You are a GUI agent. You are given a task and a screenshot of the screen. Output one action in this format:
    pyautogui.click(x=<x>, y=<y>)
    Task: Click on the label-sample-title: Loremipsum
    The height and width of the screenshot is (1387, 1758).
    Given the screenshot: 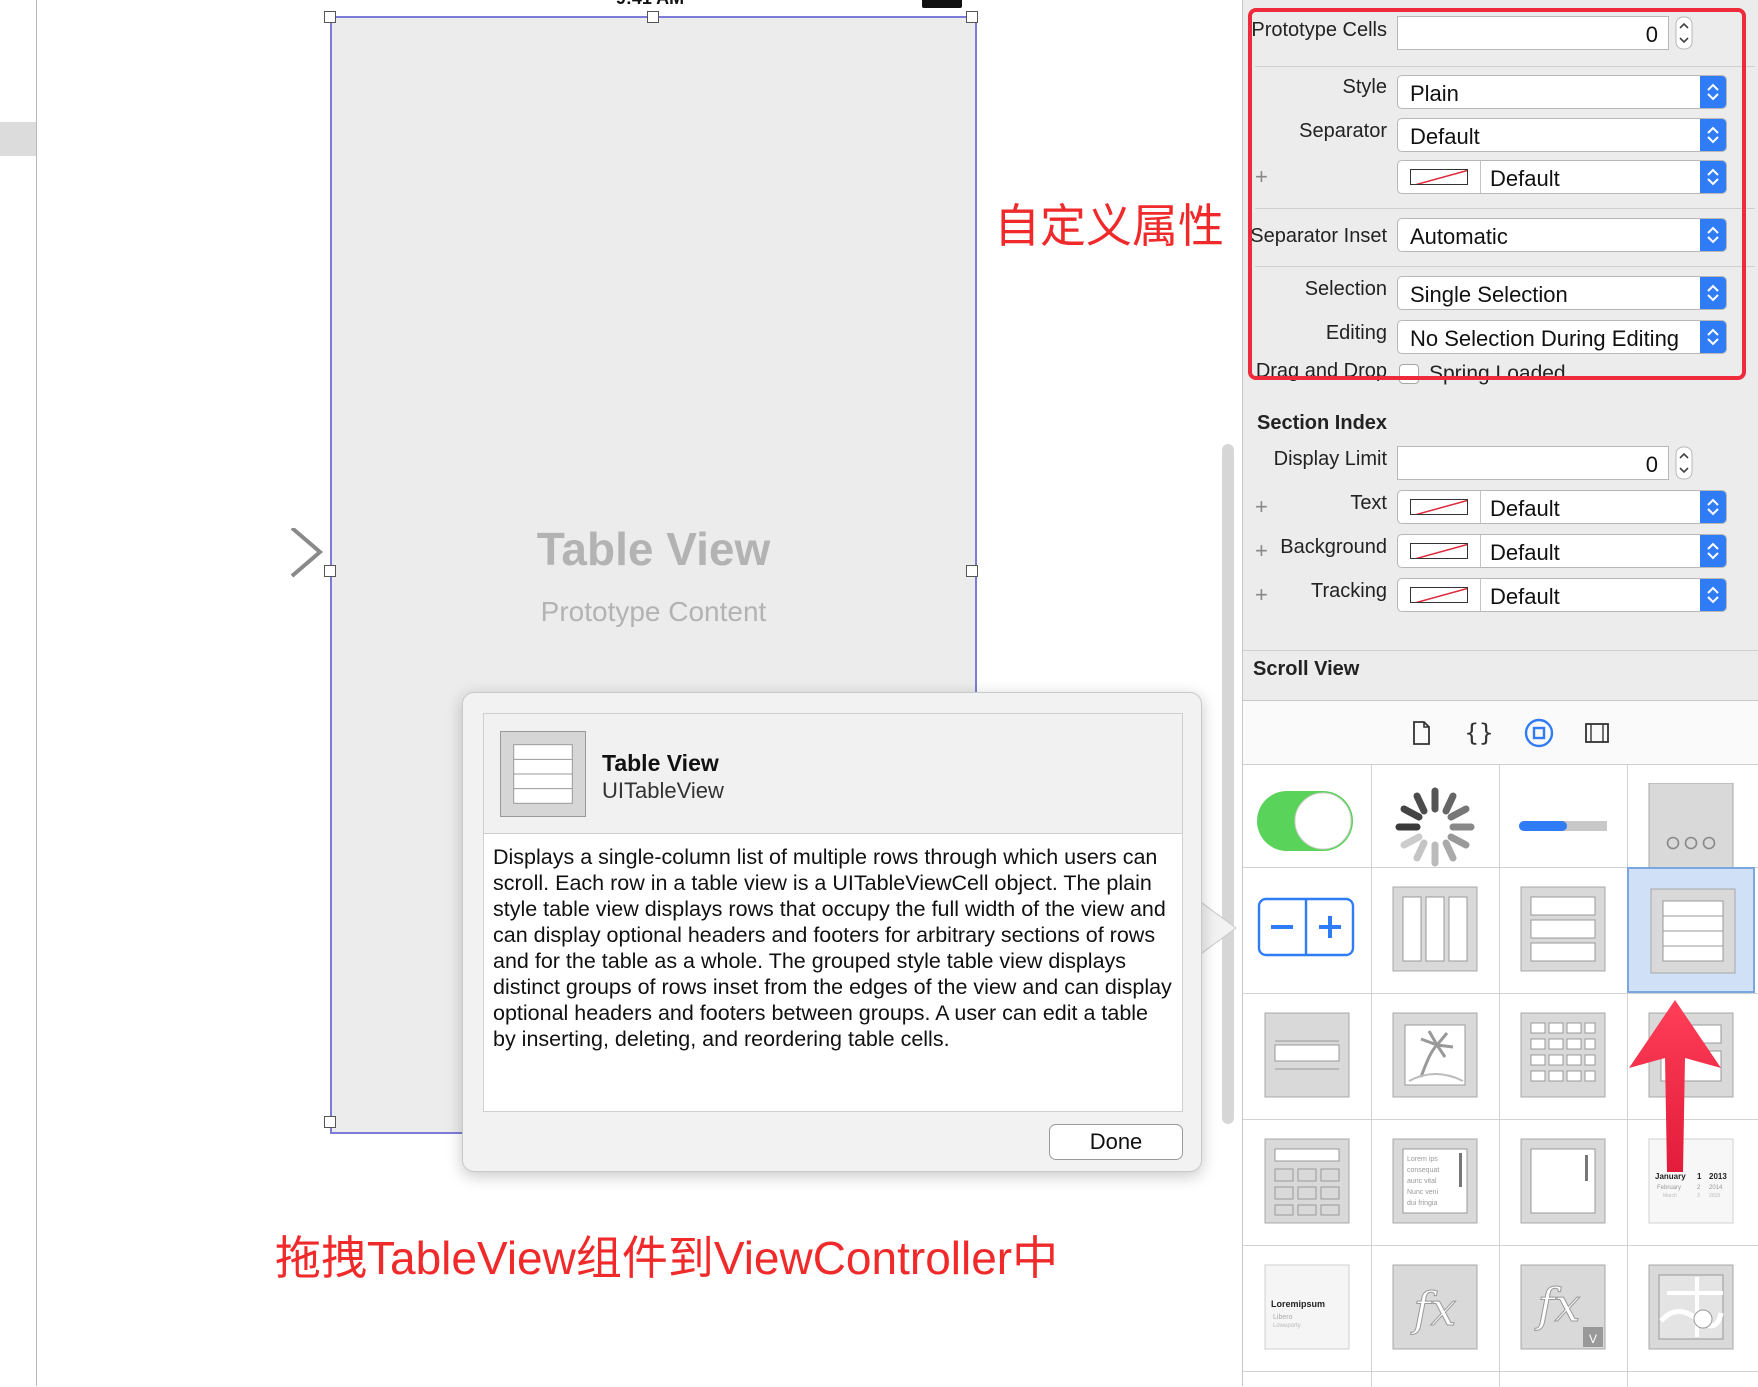 What is the action you would take?
    pyautogui.click(x=1298, y=1304)
    